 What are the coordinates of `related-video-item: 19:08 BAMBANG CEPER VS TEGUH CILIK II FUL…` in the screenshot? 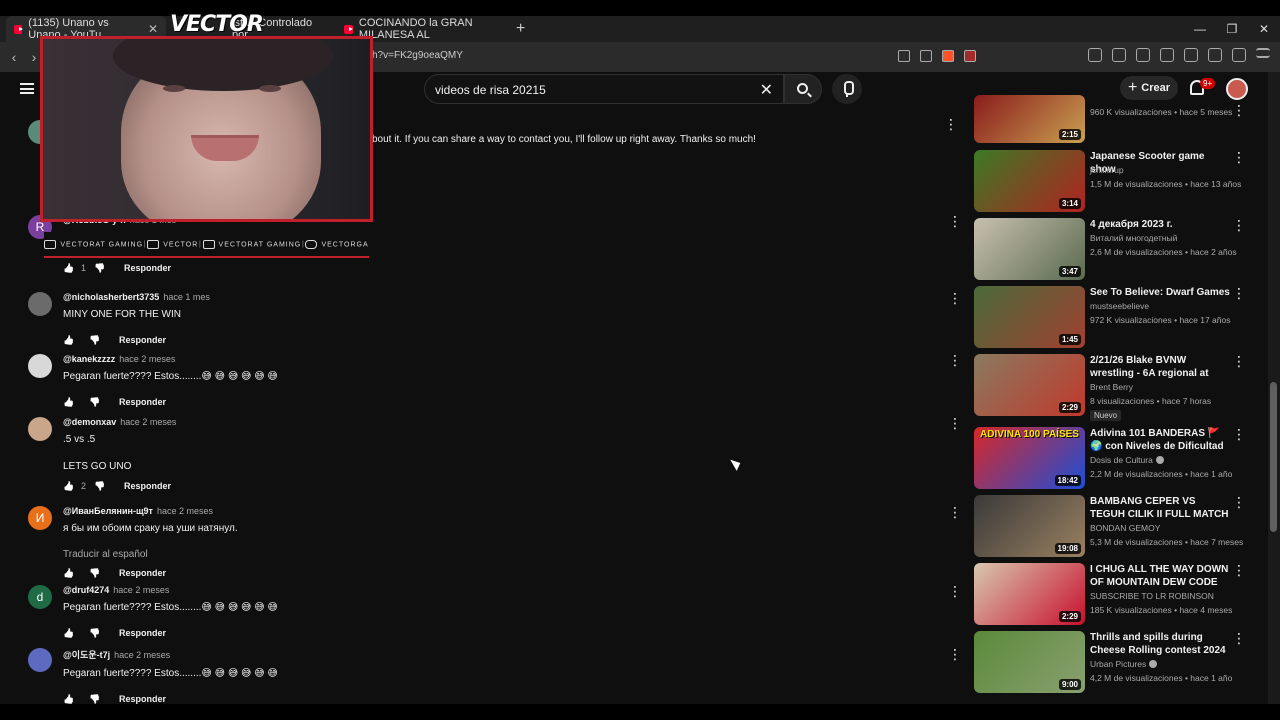 It's located at (1119, 526).